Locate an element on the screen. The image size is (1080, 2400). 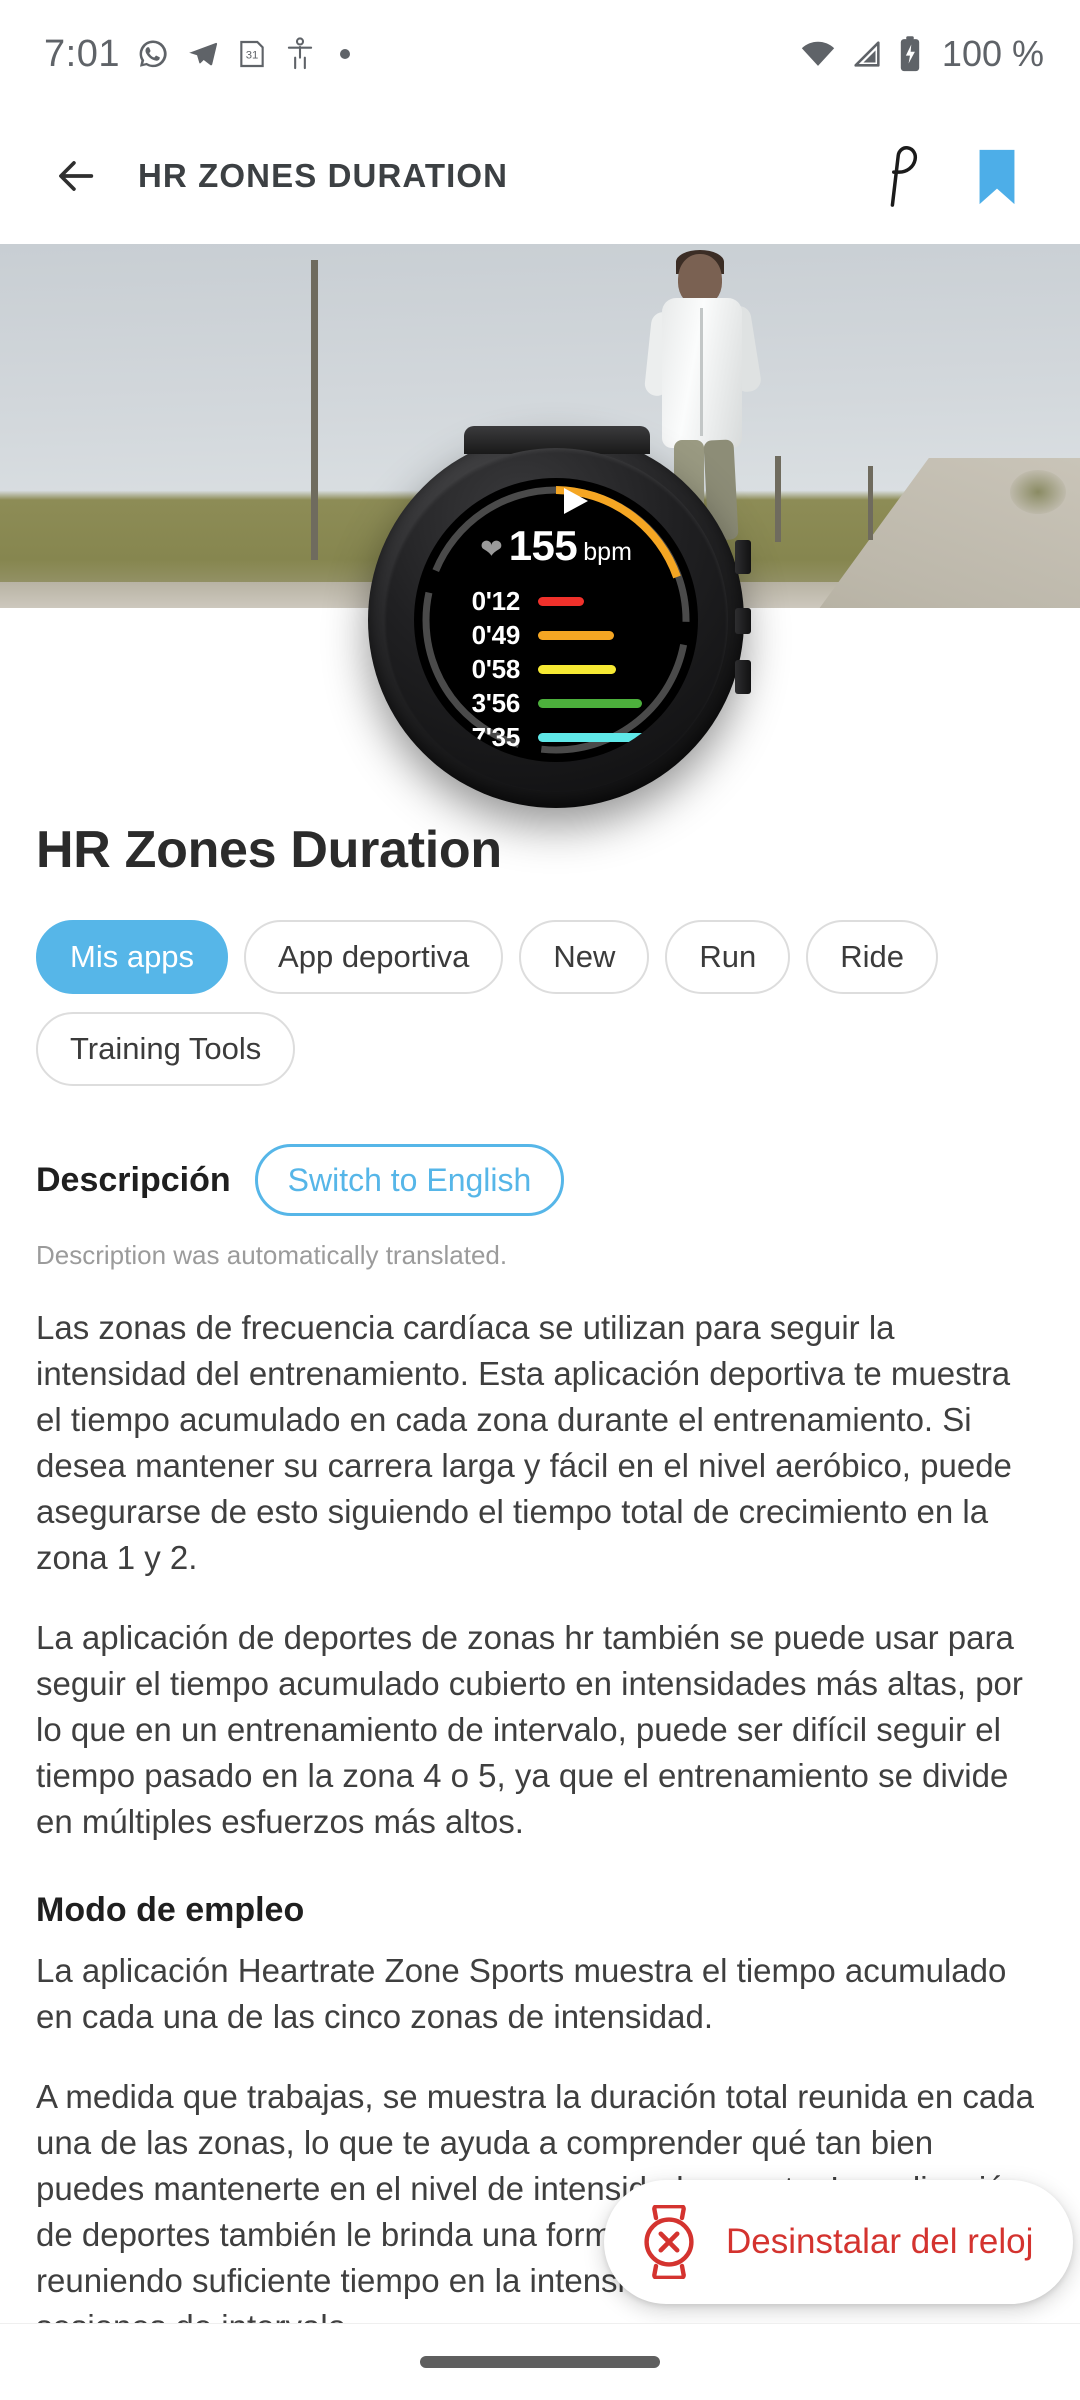
calendar-icon: 31 is located at coordinates (252, 54).